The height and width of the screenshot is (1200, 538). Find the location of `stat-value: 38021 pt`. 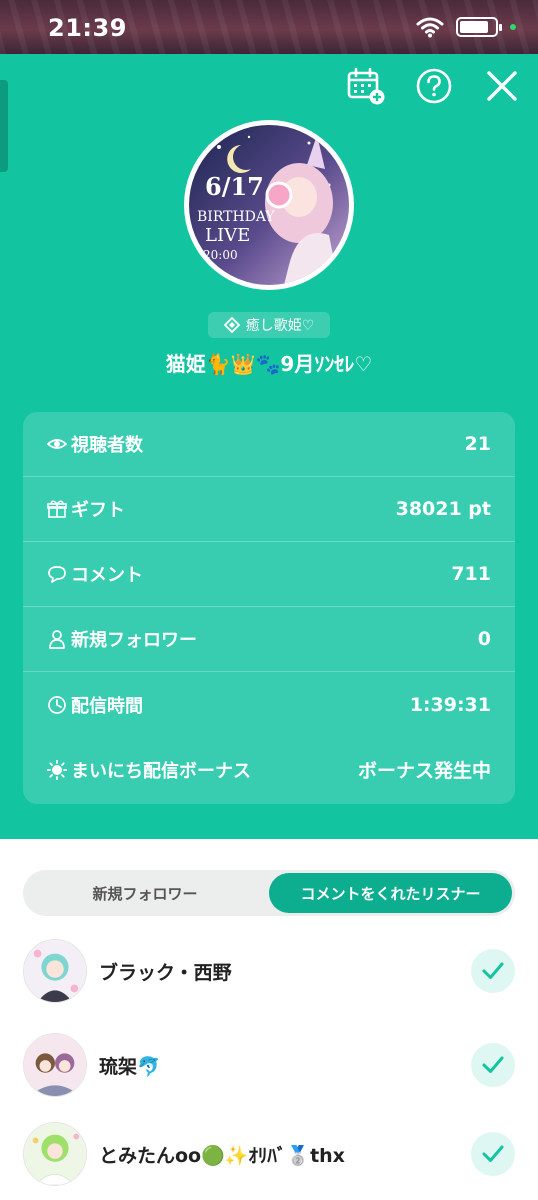

stat-value: 38021 pt is located at coordinates (443, 509).